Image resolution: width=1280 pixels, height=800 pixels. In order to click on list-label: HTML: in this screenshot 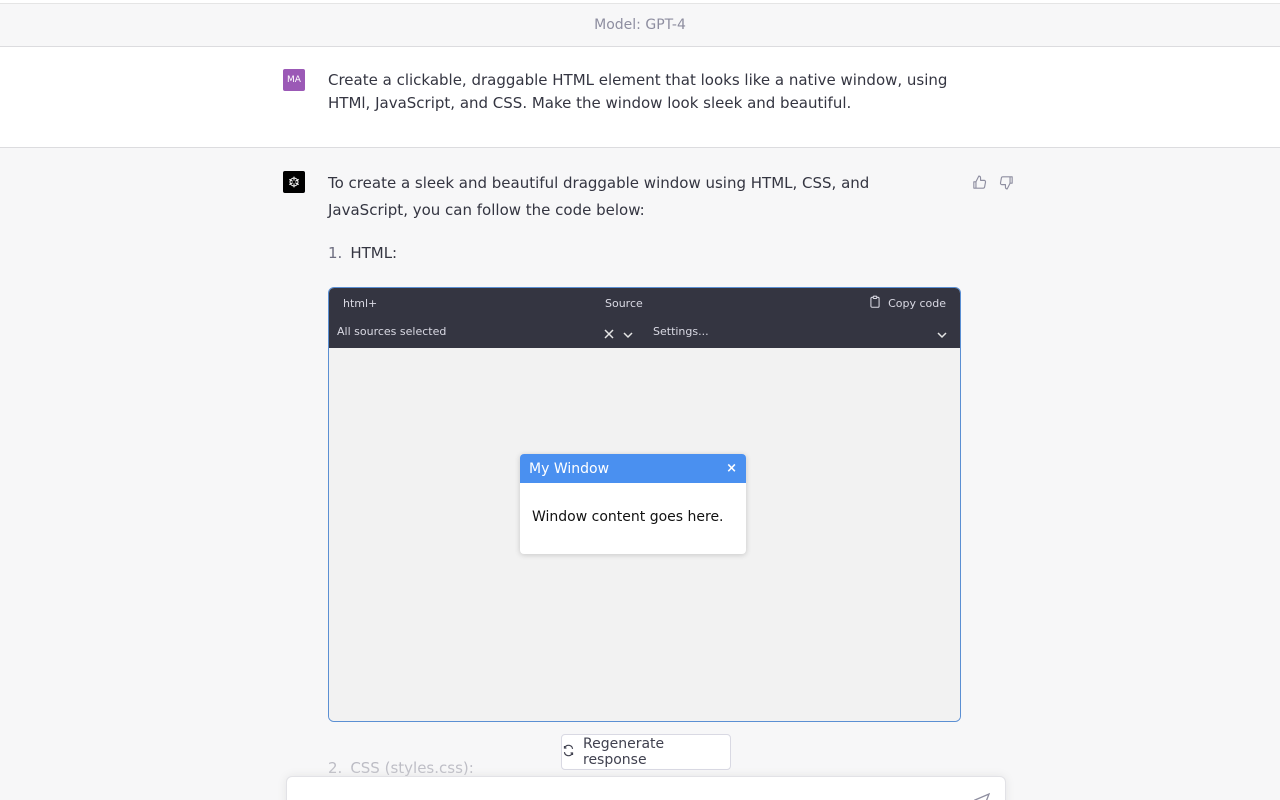, I will do `click(374, 253)`.